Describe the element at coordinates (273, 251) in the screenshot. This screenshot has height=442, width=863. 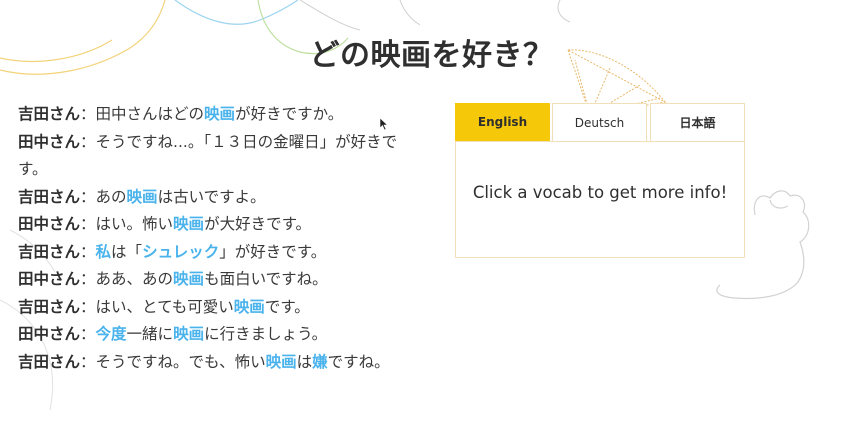
I see `dialogue-text: 」が好きです。` at that location.